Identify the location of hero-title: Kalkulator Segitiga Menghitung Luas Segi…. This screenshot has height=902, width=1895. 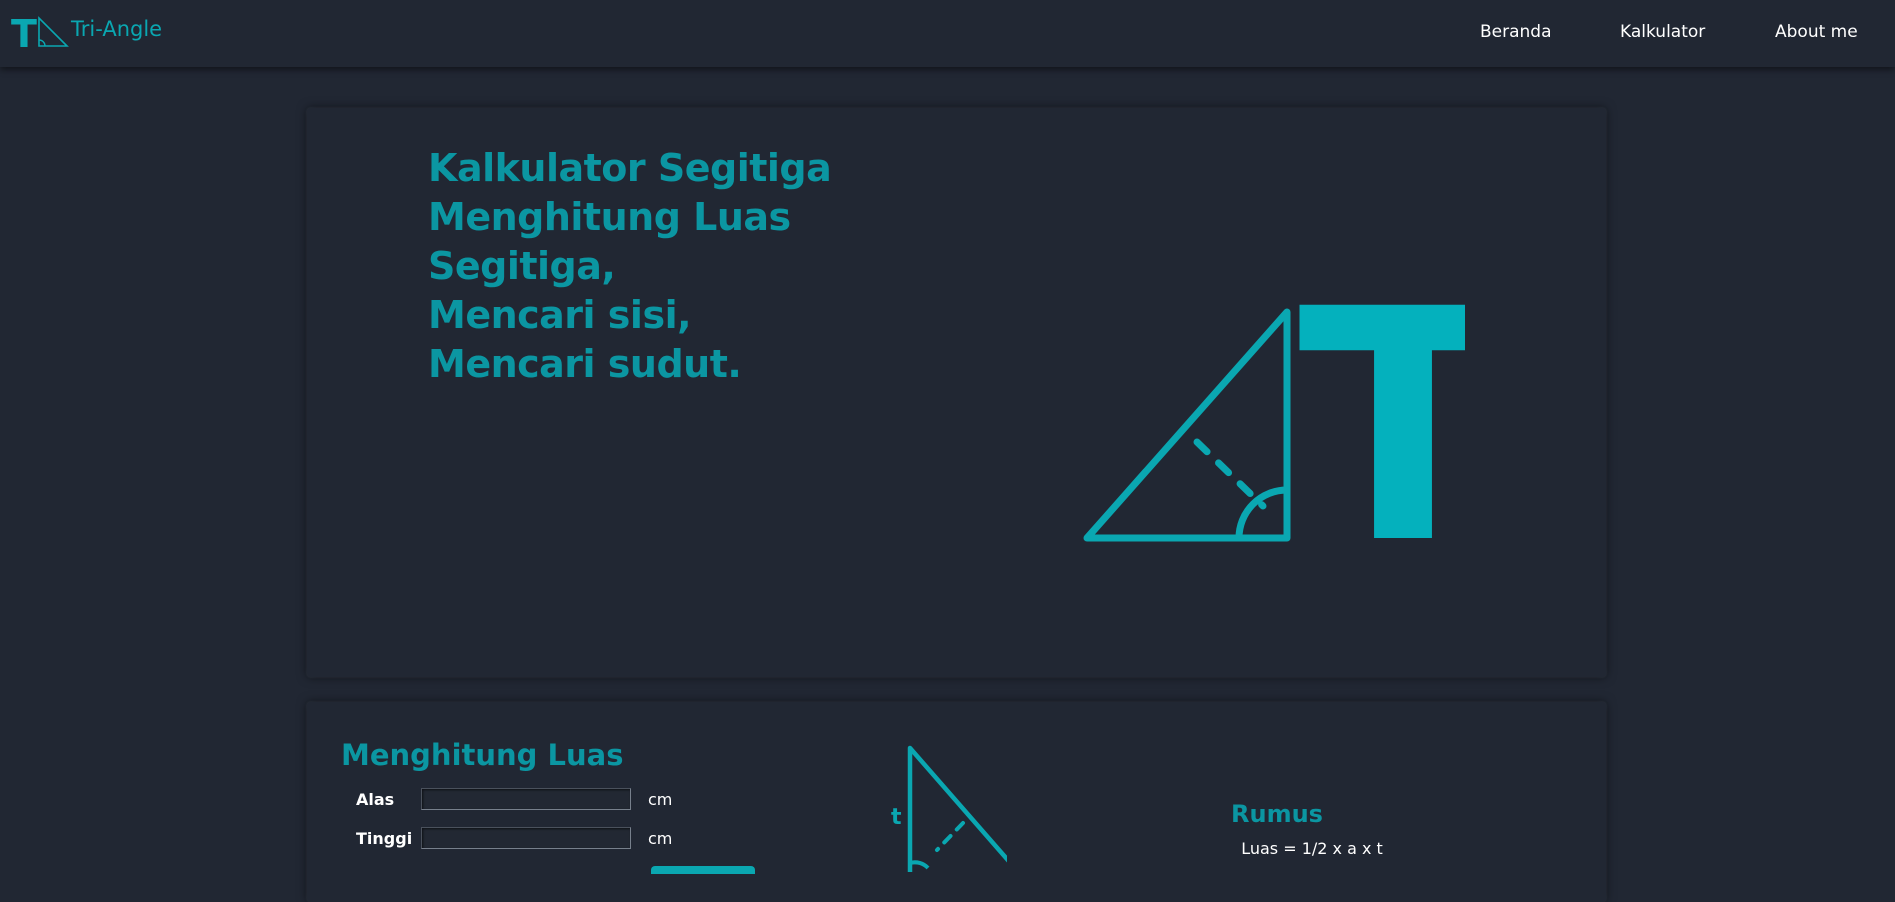
(630, 266).